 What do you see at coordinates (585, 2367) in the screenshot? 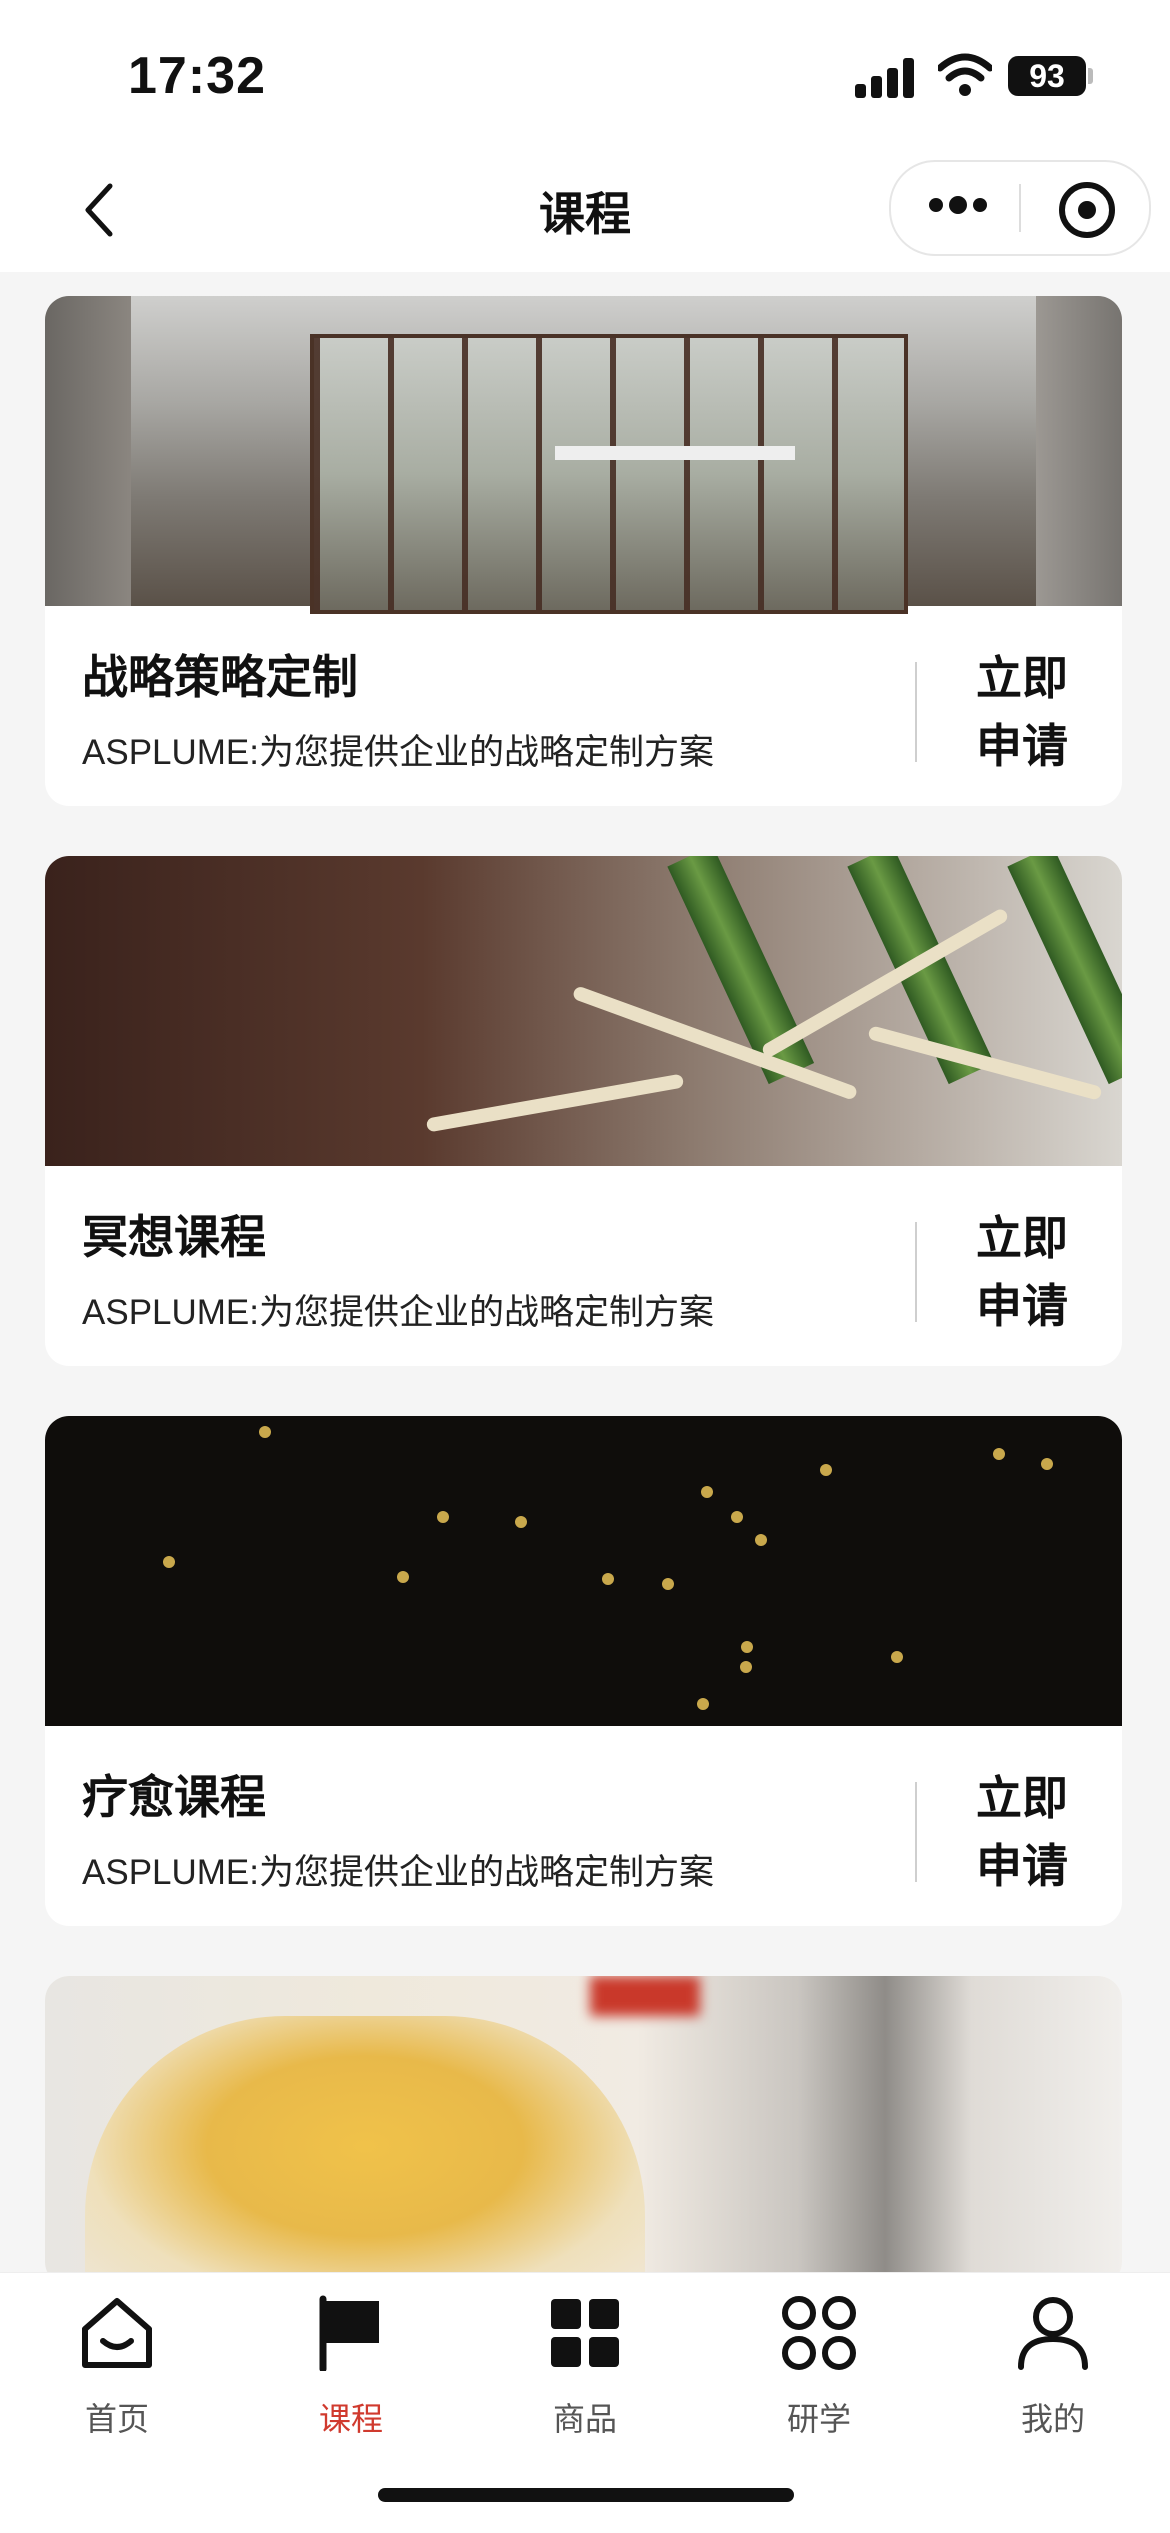
I see `tab-products: 商品` at bounding box center [585, 2367].